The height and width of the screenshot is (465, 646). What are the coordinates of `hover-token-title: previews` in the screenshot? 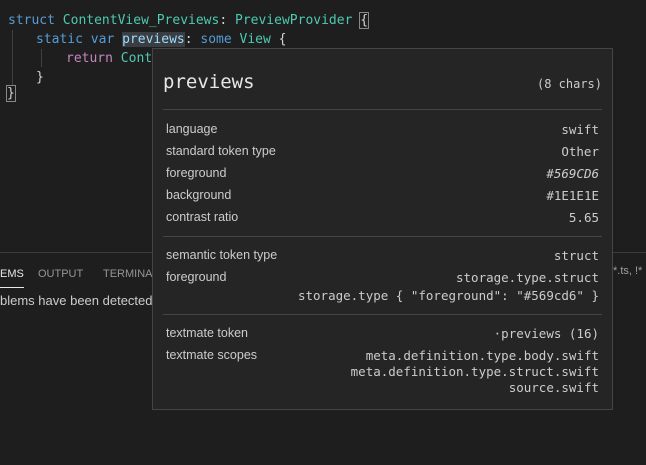 It's located at (209, 82).